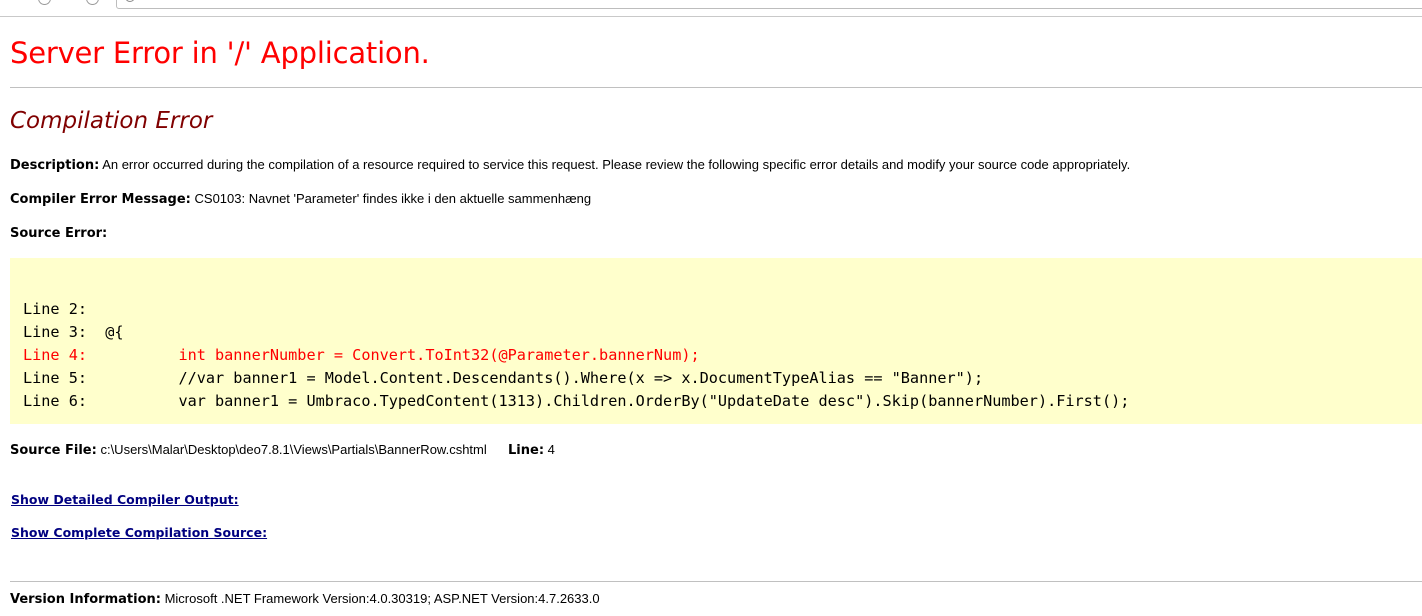  Describe the element at coordinates (55, 165) in the screenshot. I see `description-label: Description:` at that location.